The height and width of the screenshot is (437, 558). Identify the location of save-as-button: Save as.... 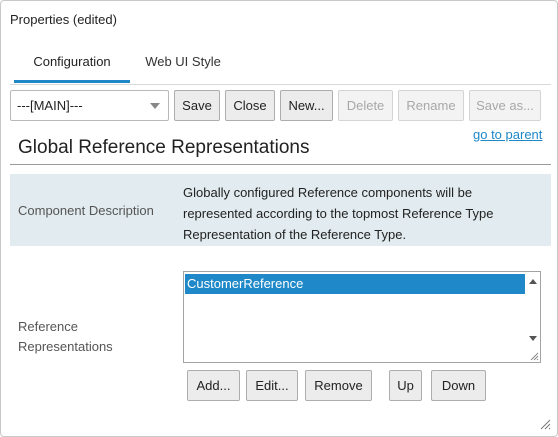
(505, 105).